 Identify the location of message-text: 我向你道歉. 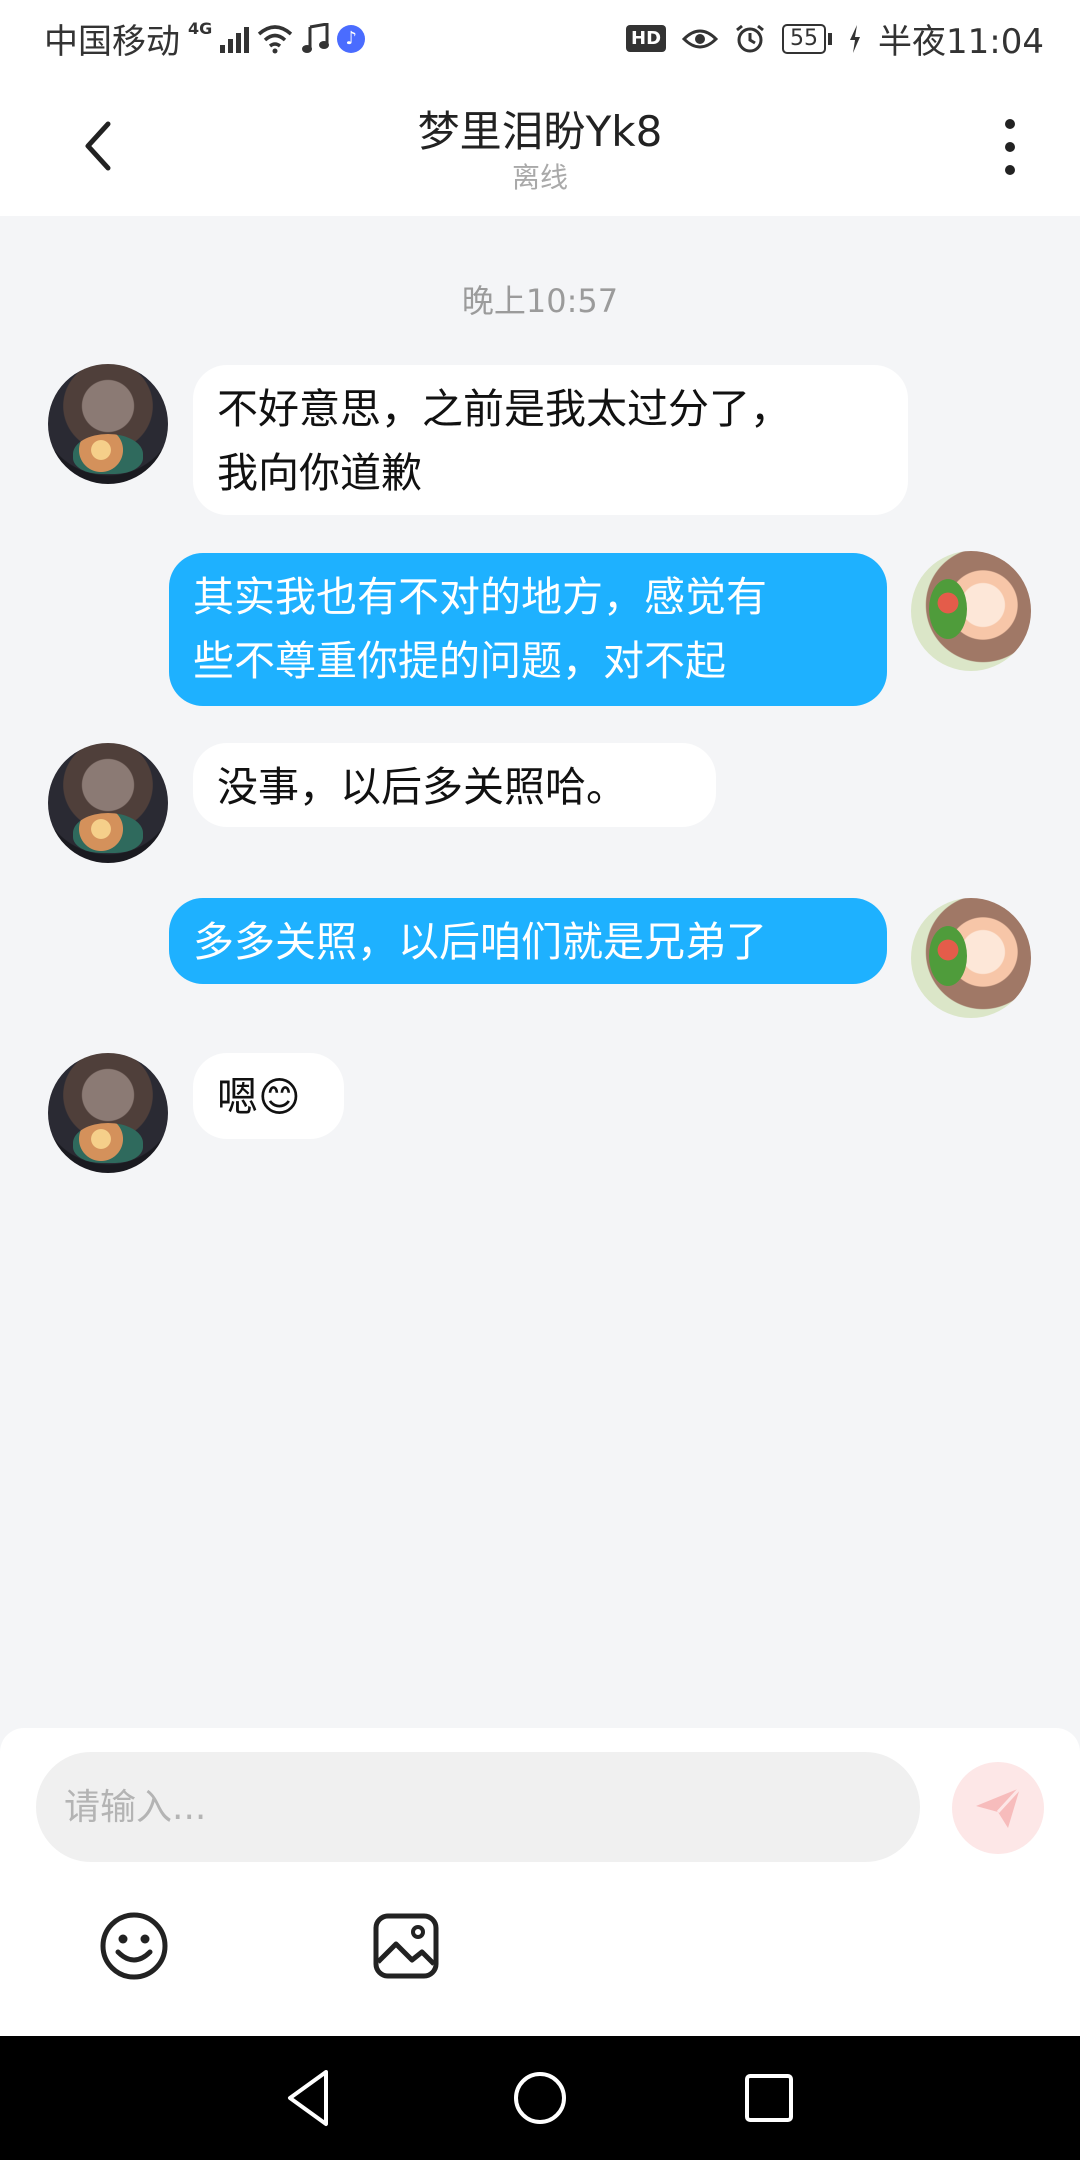
(319, 473).